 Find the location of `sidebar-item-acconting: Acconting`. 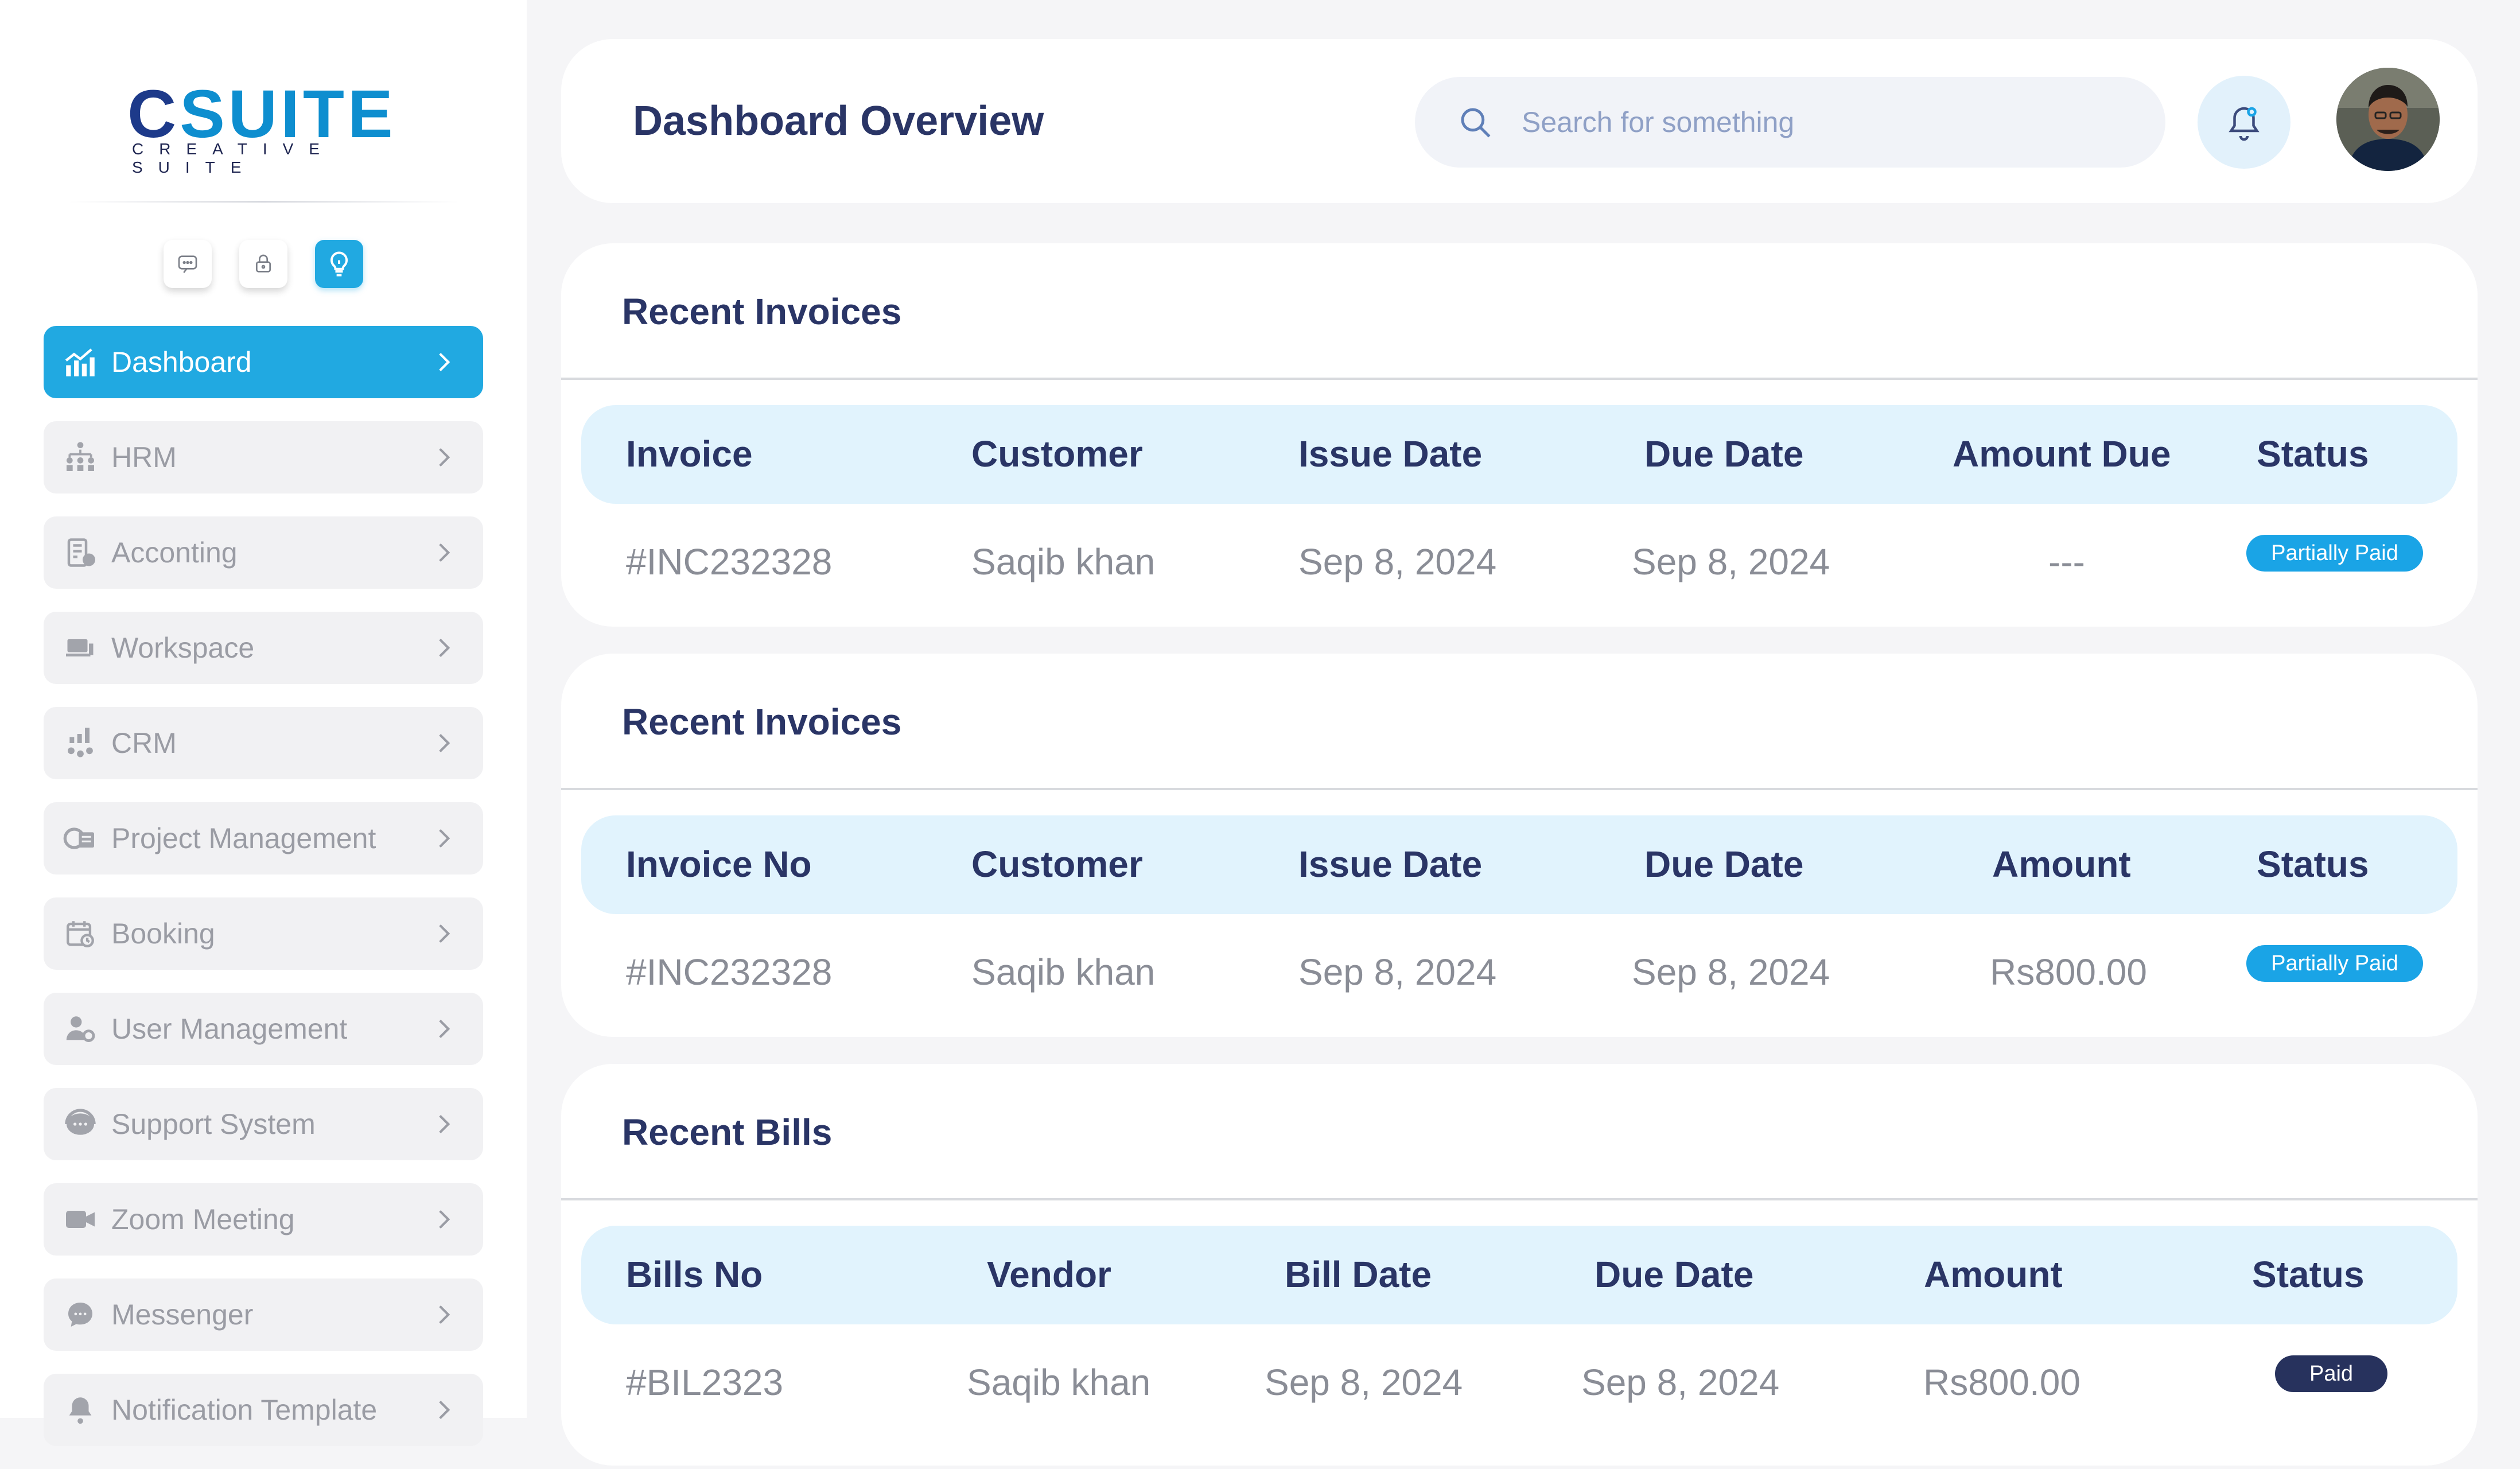

sidebar-item-acconting: Acconting is located at coordinates (263, 552).